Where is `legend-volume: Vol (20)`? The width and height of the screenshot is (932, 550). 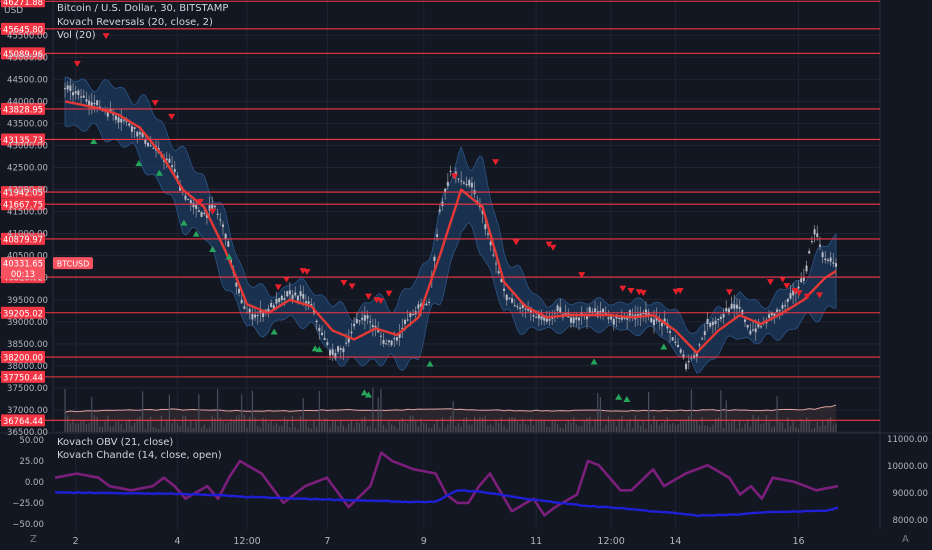
legend-volume: Vol (20) is located at coordinates (76, 35).